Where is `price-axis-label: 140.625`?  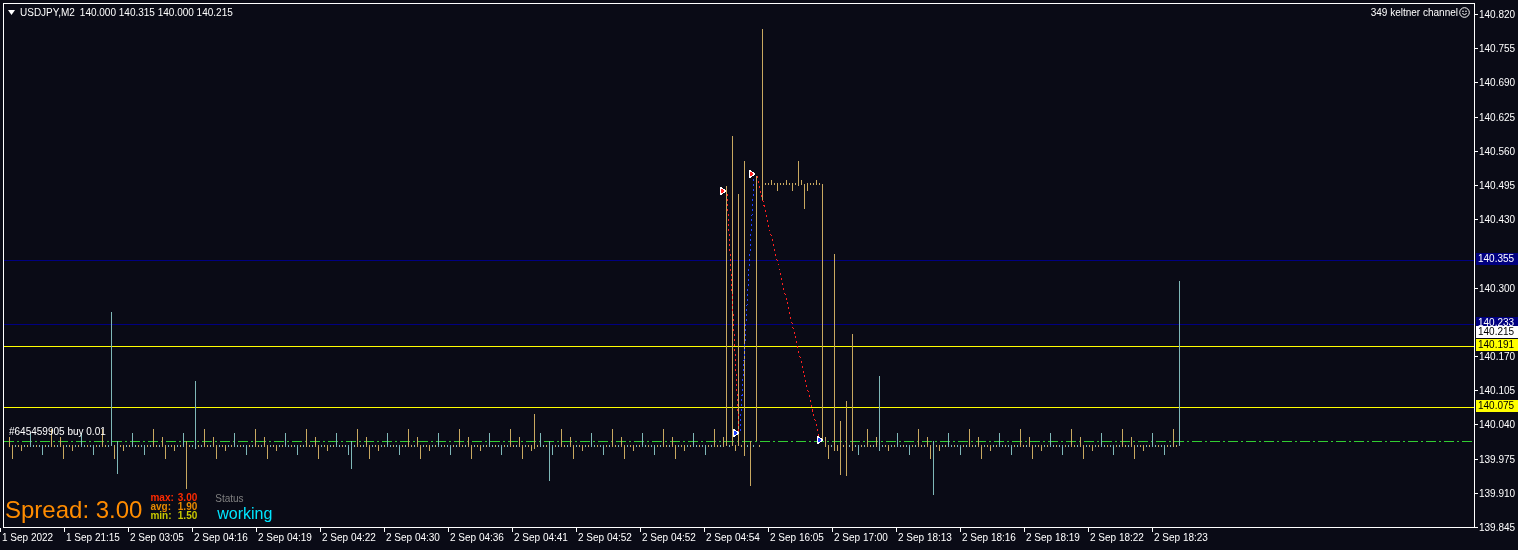 price-axis-label: 140.625 is located at coordinates (1497, 117).